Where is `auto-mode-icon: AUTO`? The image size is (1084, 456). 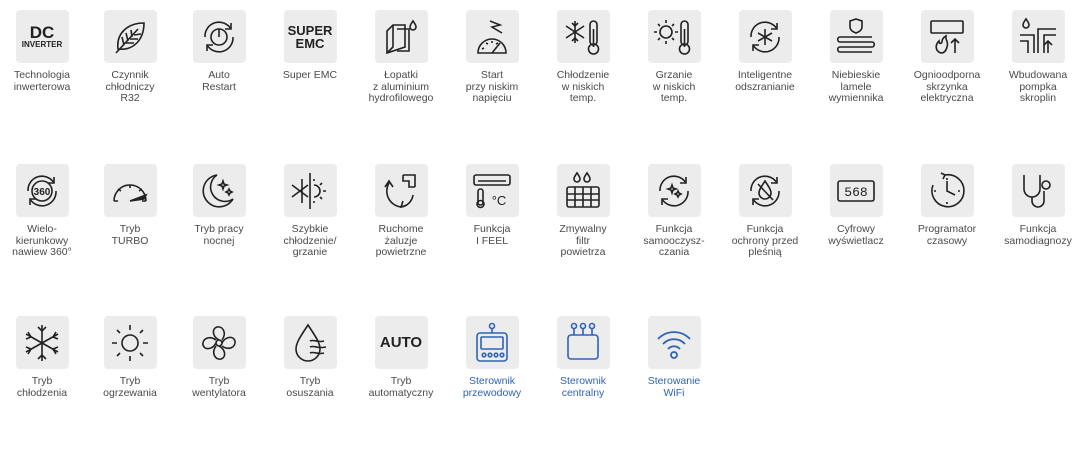
auto-mode-icon: AUTO is located at coordinates (401, 342).